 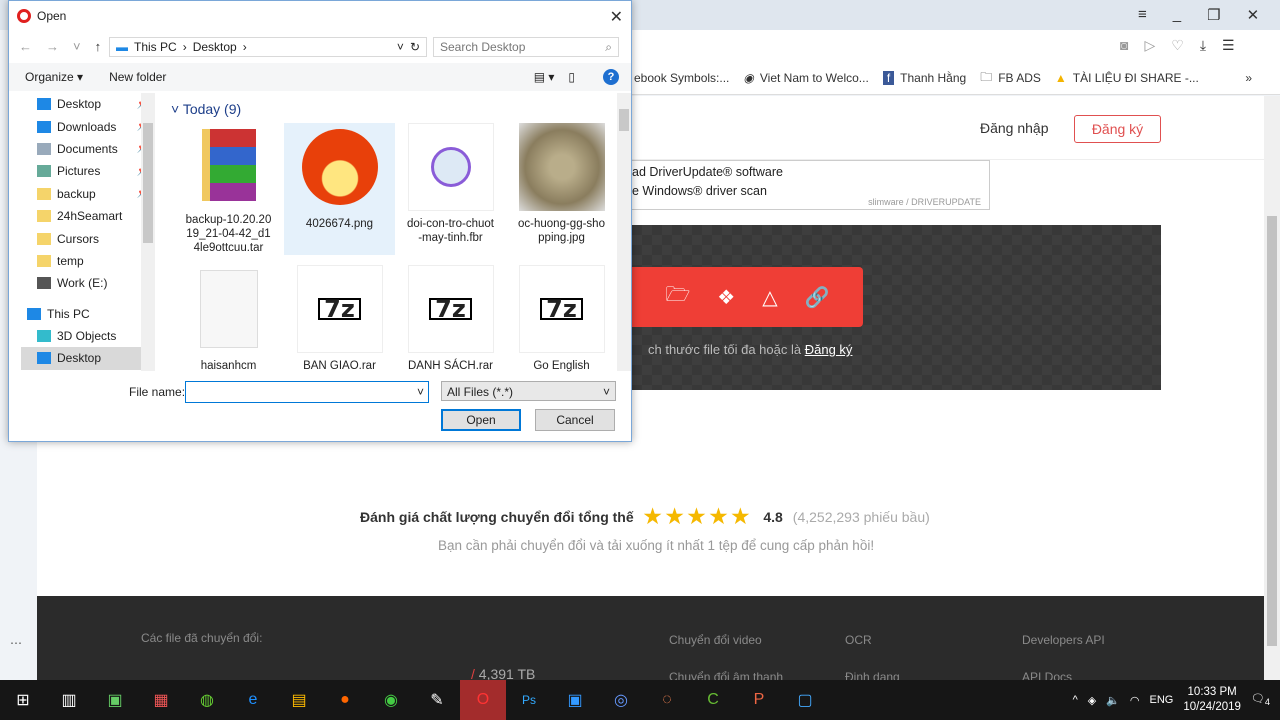 I want to click on organize-button: Organize ▾, so click(x=54, y=77).